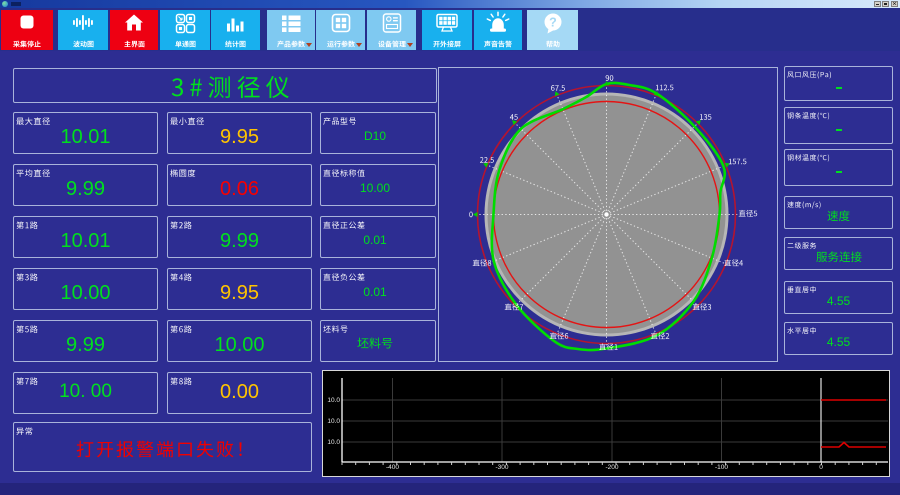  What do you see at coordinates (721, 467) in the screenshot?
I see `svg-text: -100` at bounding box center [721, 467].